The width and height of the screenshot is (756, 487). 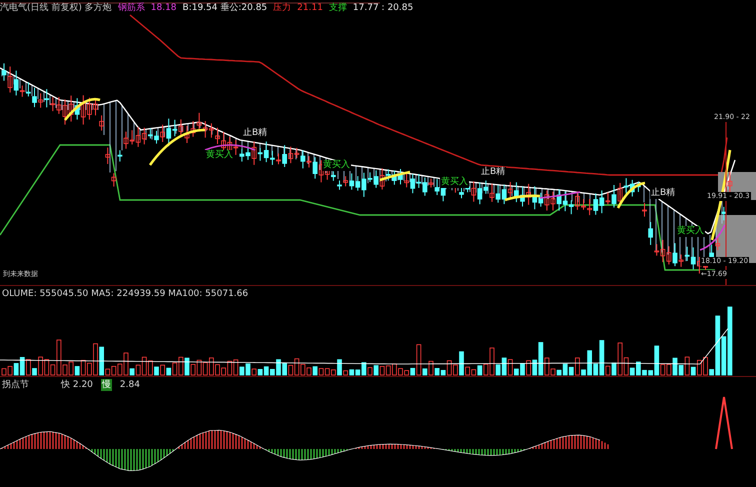 What do you see at coordinates (163, 8) in the screenshot?
I see `header-text: 18.18` at bounding box center [163, 8].